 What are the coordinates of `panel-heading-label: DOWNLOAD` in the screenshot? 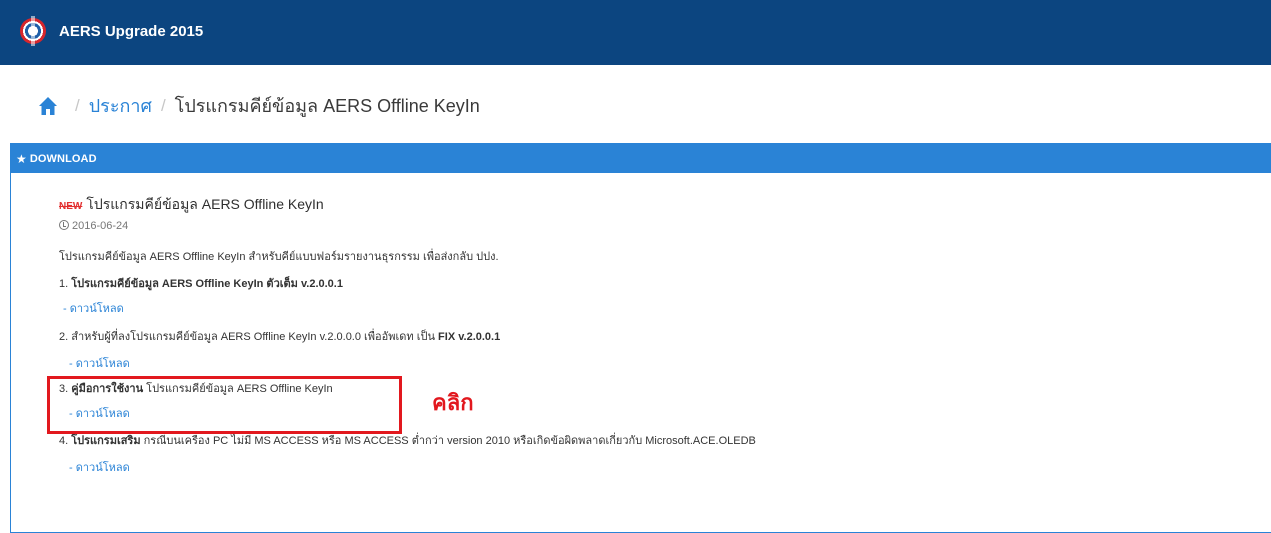 It's located at (63, 158).